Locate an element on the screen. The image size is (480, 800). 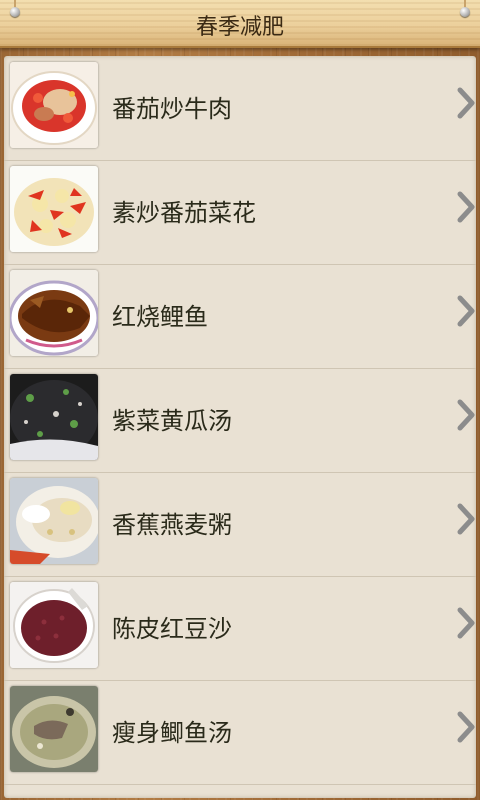
title-bar: 春季减肥 is located at coordinates (240, 24).